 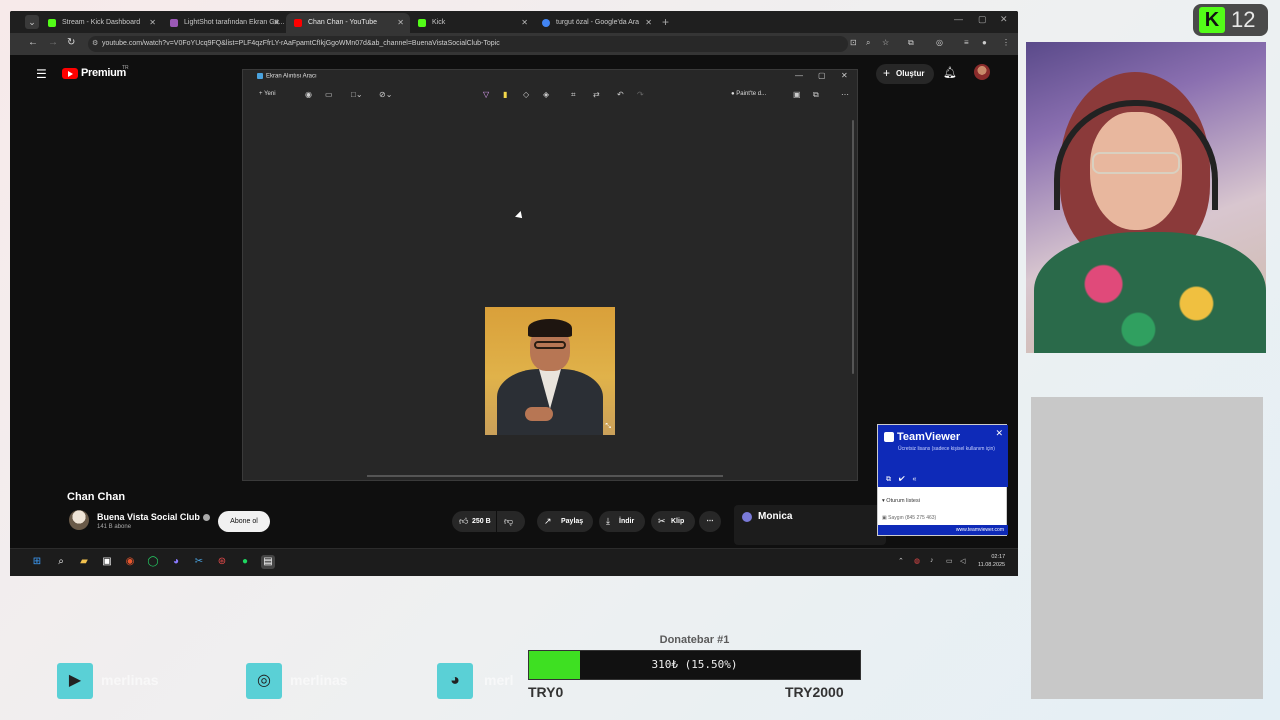 I want to click on monica-panel: Monica, so click(x=810, y=525).